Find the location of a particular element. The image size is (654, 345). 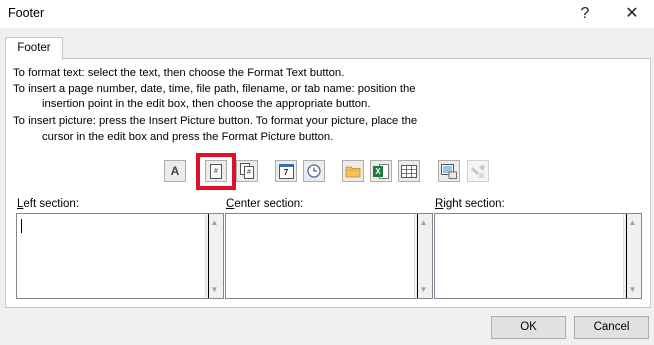

format-picture-icon is located at coordinates (478, 171).